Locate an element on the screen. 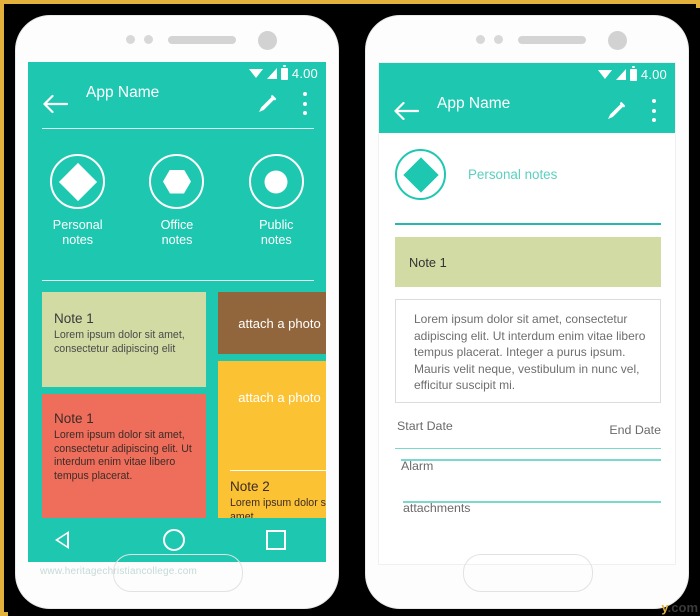 The image size is (700, 616). end-date-label: End Date is located at coordinates (635, 430).